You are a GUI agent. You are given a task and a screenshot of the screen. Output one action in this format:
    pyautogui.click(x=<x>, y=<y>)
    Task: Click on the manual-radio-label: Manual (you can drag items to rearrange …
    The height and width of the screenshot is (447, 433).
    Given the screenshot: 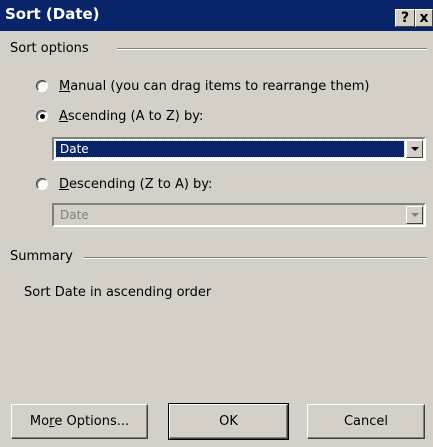 What is the action you would take?
    pyautogui.click(x=214, y=86)
    